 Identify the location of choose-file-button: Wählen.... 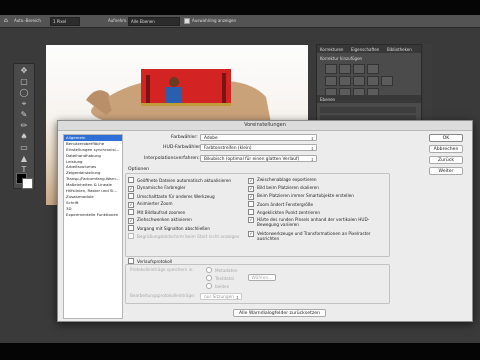
(262, 277).